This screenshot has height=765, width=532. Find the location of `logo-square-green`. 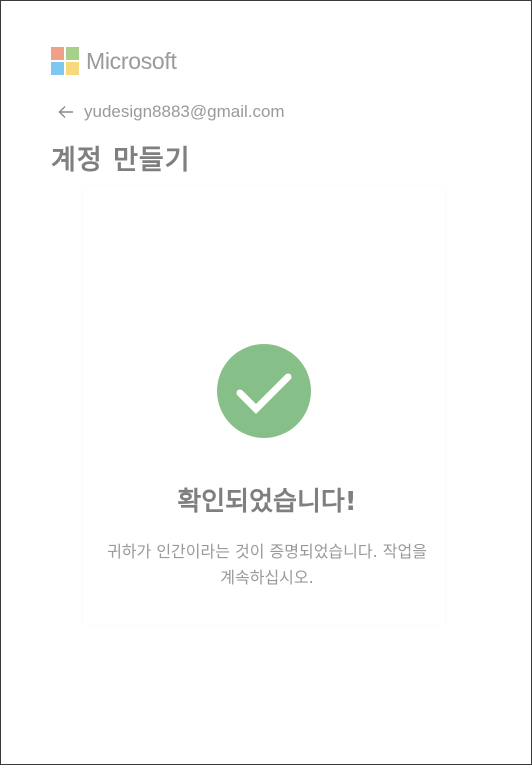

logo-square-green is located at coordinates (72, 53).